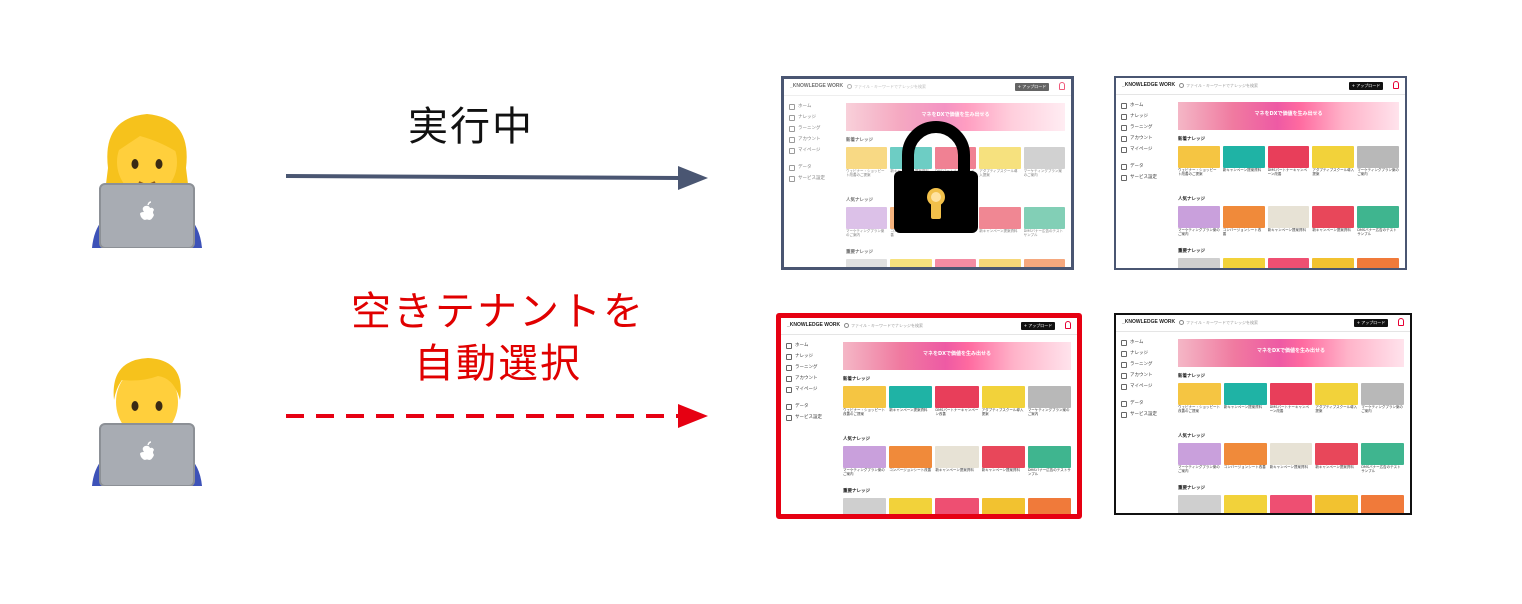 This screenshot has width=1522, height=604. I want to click on woman-technologist-emoji, so click(147, 181).